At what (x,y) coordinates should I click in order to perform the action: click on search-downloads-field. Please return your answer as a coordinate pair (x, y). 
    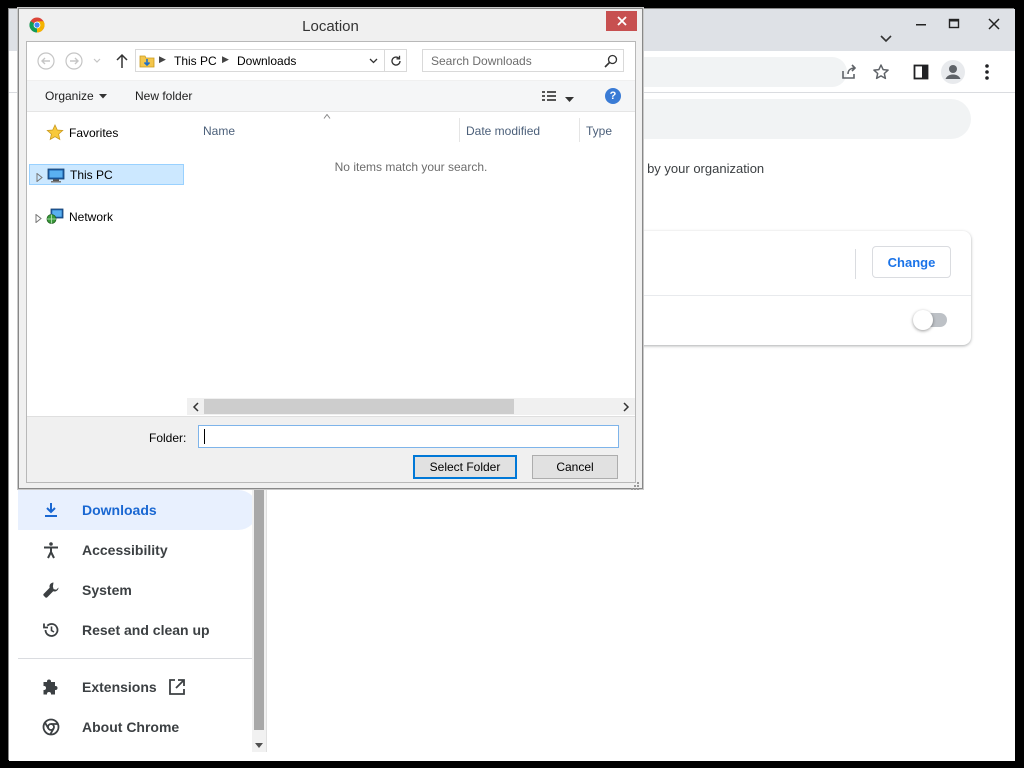
    Looking at the image, I should click on (523, 60).